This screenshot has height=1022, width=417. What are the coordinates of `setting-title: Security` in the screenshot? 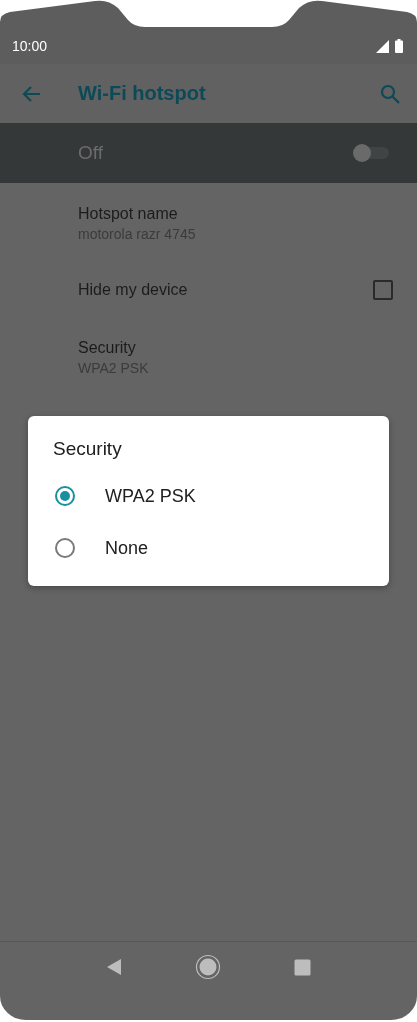 It's located at (235, 347).